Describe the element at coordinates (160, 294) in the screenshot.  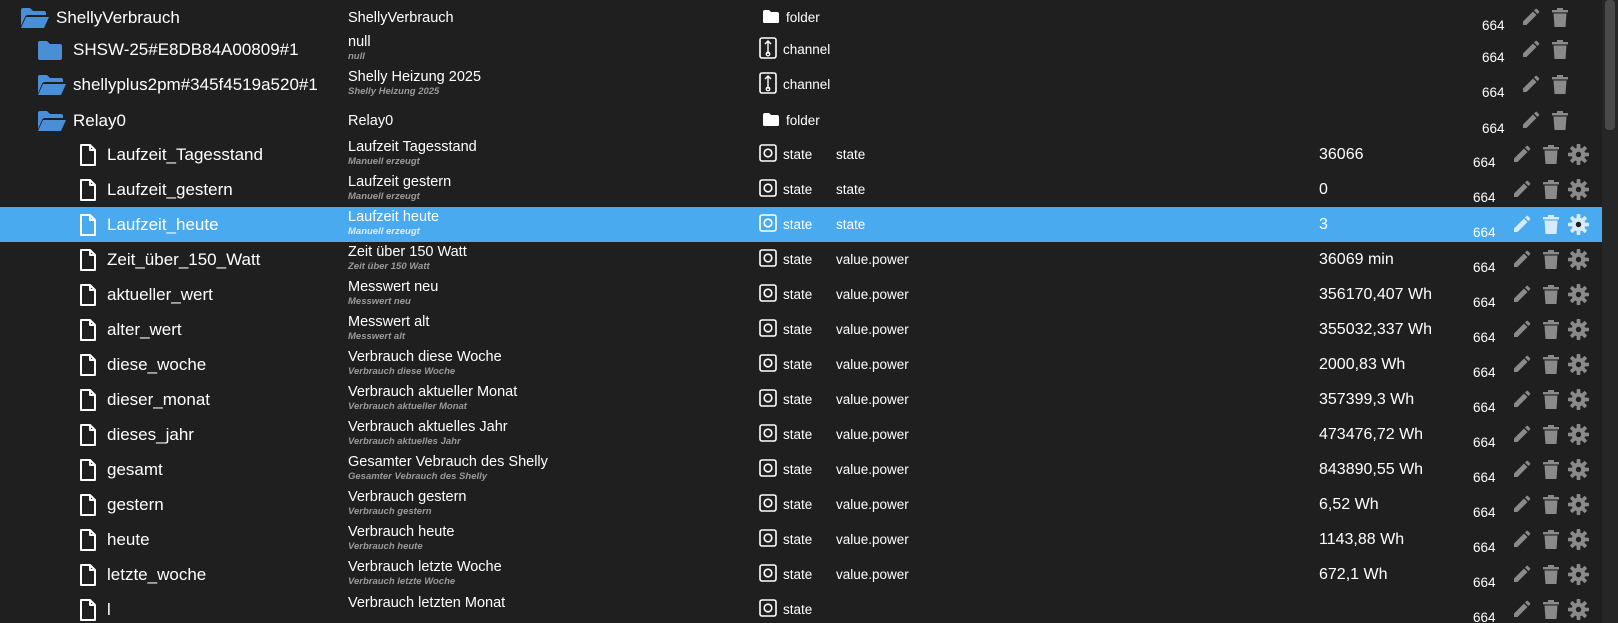
I see `object-id: aktueller_wert` at that location.